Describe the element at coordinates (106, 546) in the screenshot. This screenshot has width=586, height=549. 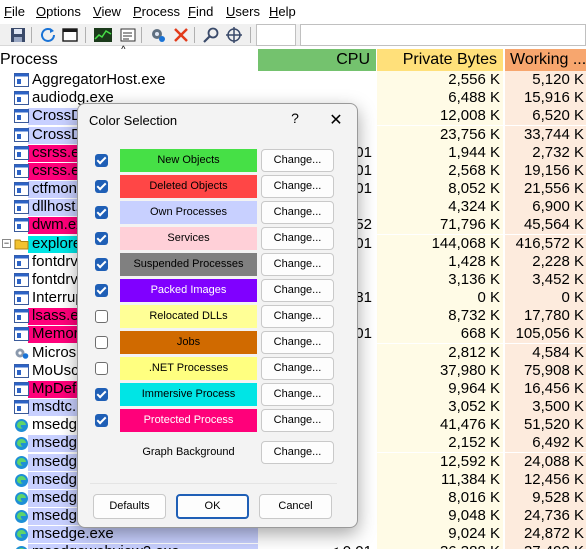
I see `process-name: msedgewebview2.exe` at that location.